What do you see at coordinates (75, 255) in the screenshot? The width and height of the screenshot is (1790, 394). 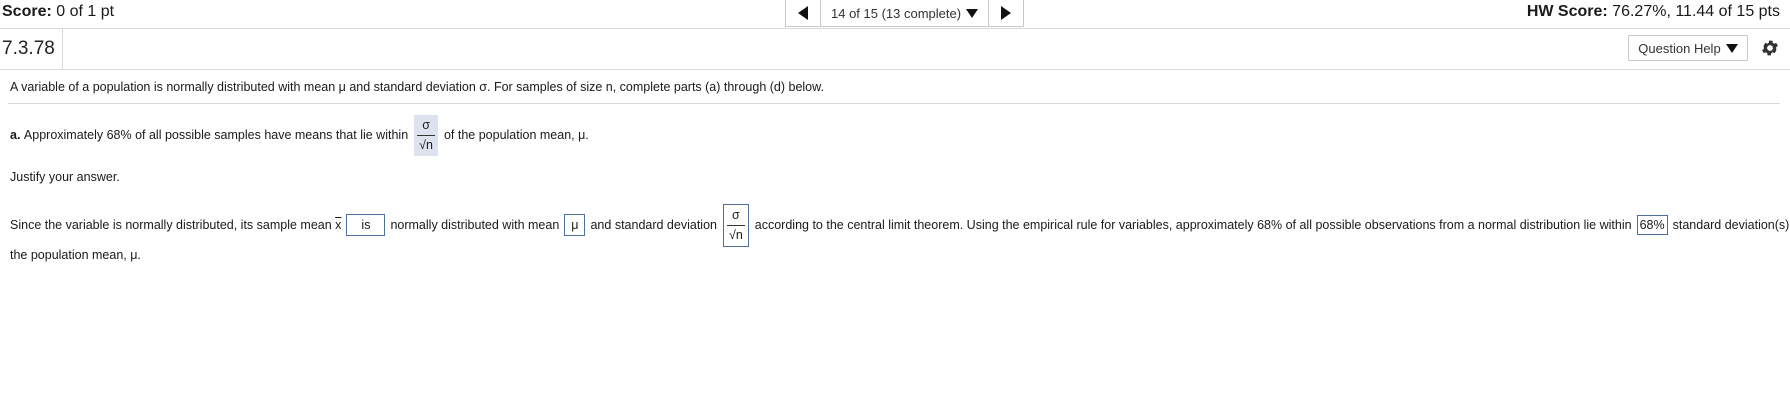 I see `justification-text-6: the population mean, μ.` at bounding box center [75, 255].